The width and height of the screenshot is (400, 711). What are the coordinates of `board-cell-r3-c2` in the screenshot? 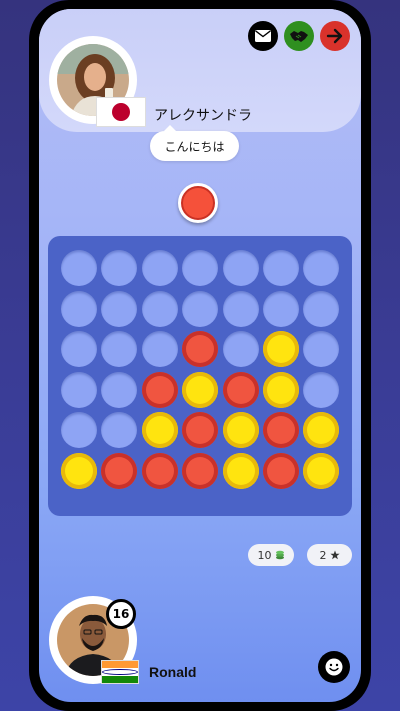 It's located at (119, 349).